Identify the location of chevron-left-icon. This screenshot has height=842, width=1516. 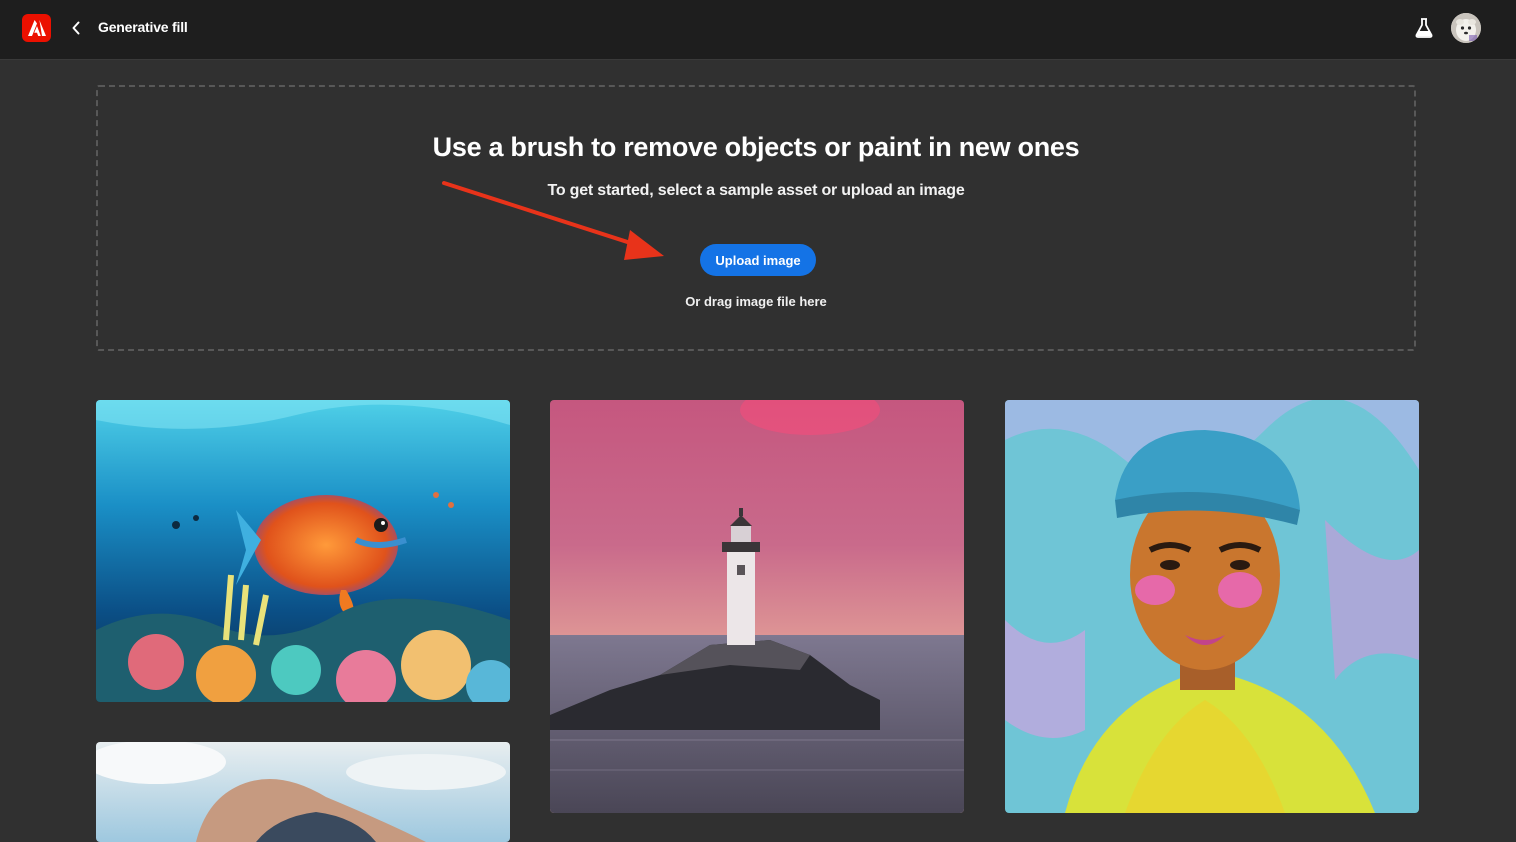
(76, 28).